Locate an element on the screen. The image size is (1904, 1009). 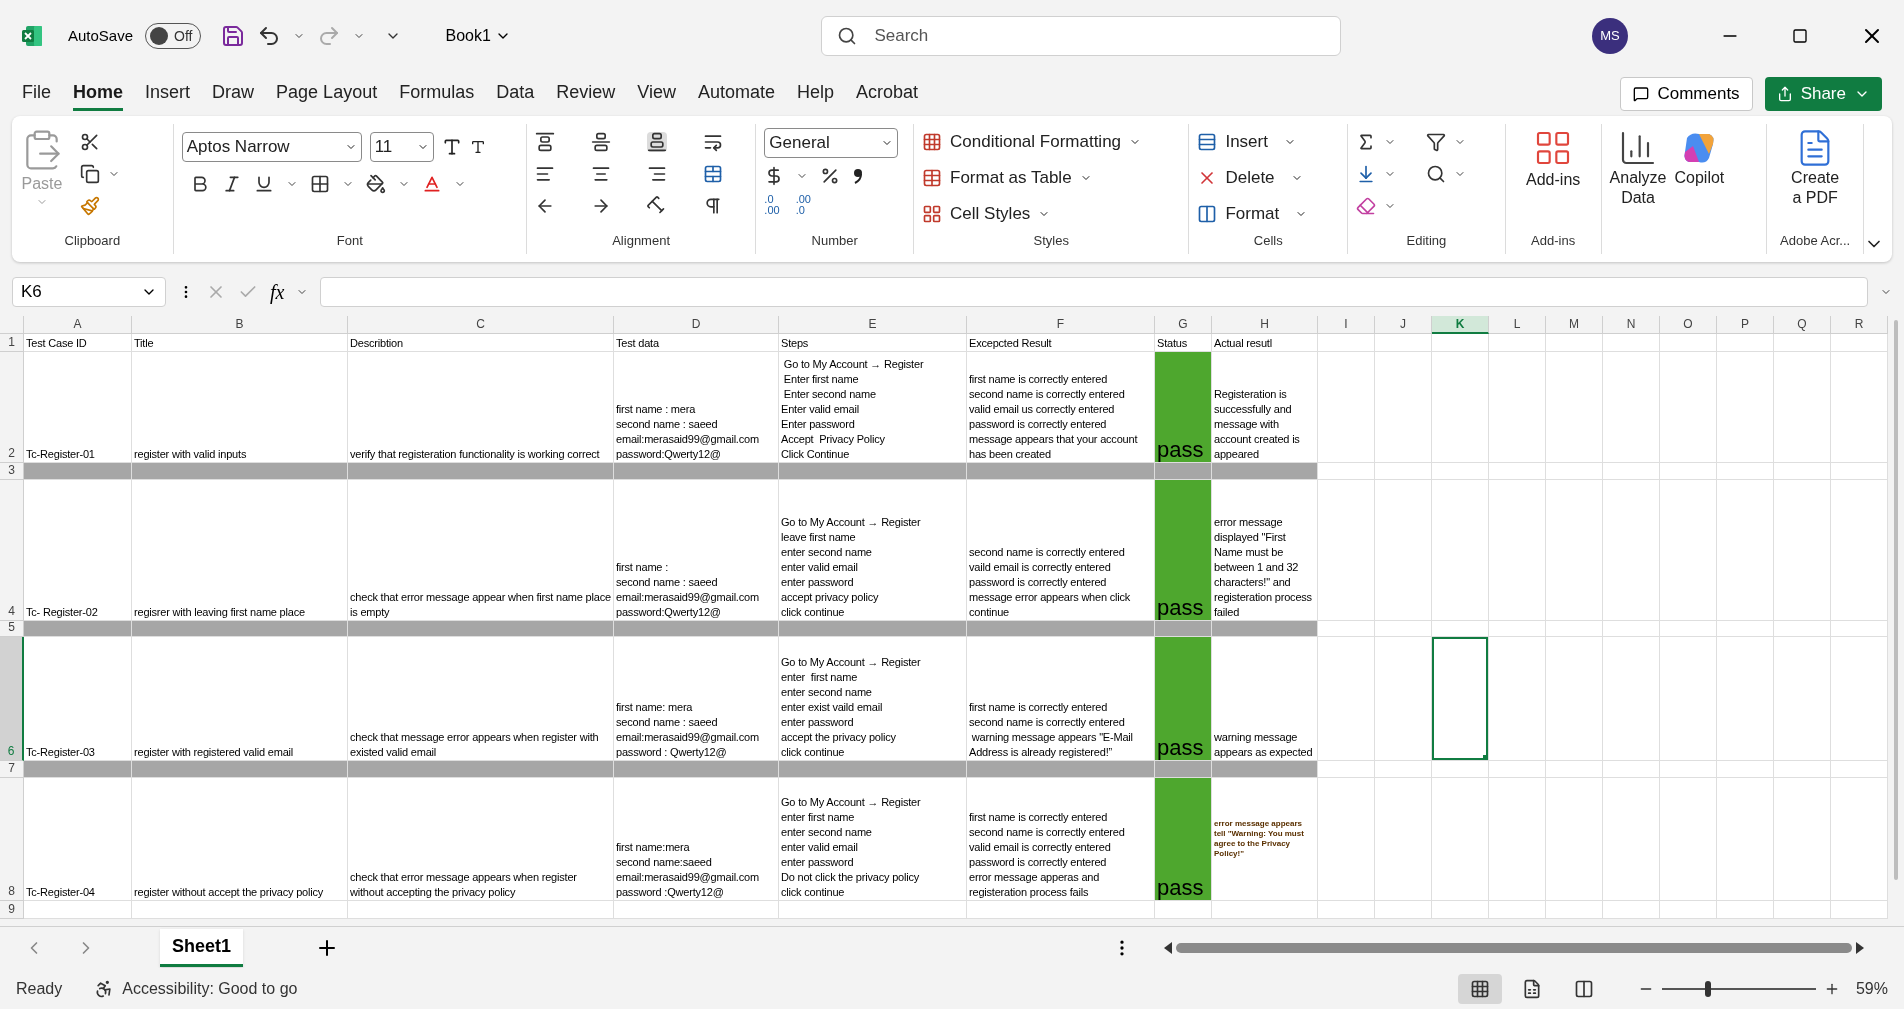
analyze-data-button: Analyze Data is located at coordinates (1638, 168).